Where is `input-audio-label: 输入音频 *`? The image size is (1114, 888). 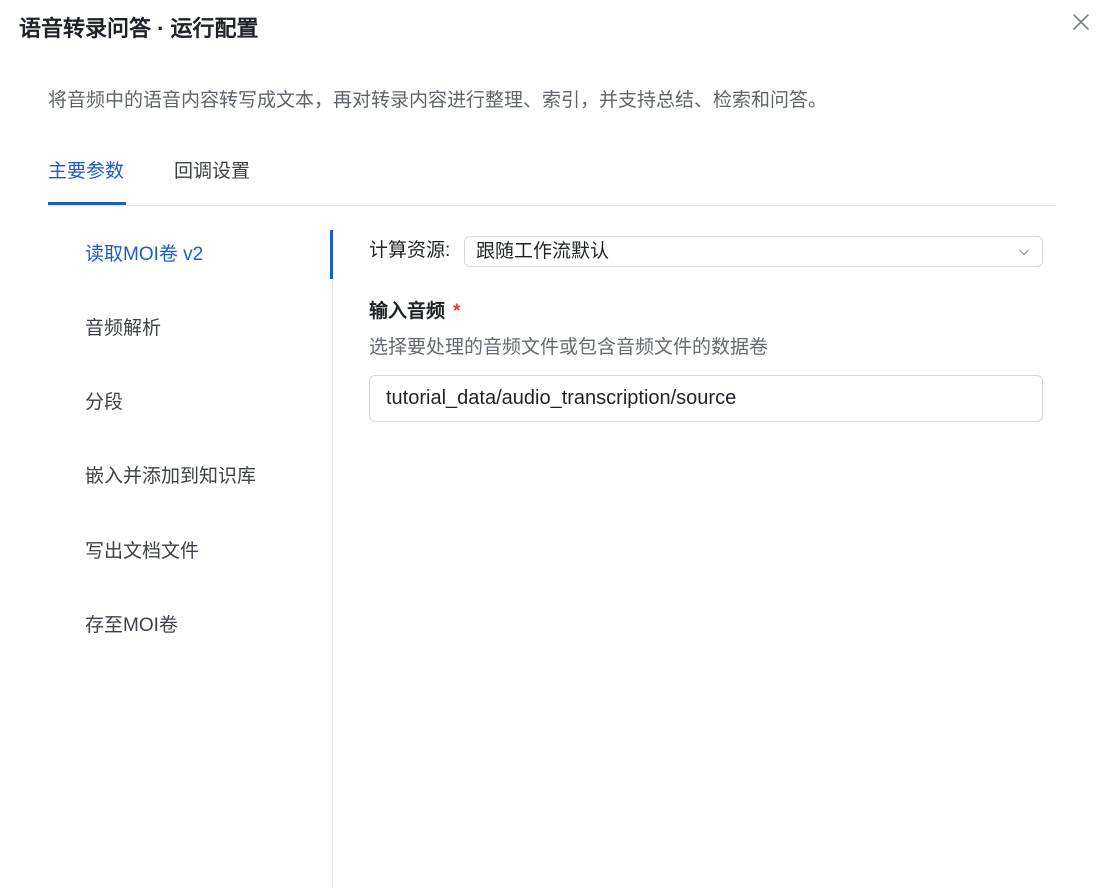
input-audio-label: 输入音频 * is located at coordinates (414, 312).